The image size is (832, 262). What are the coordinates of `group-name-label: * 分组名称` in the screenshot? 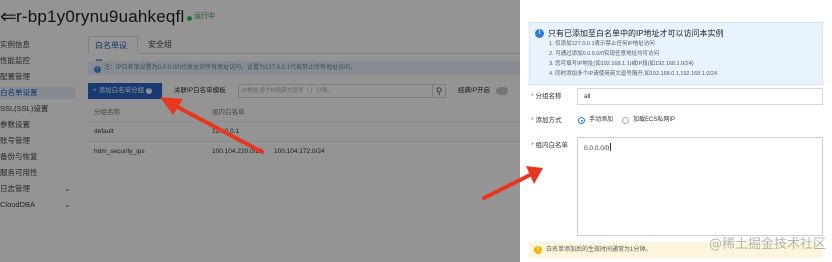 It's located at (546, 96).